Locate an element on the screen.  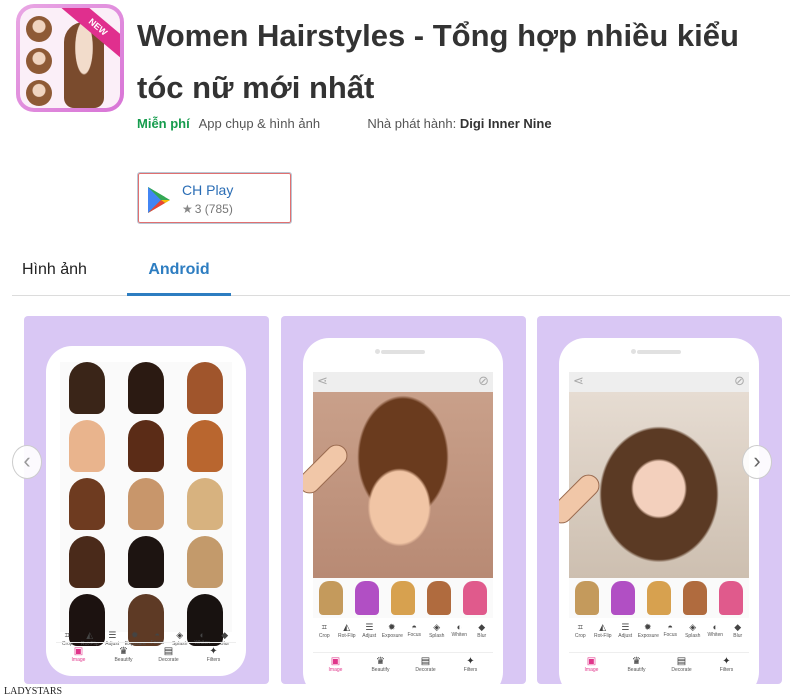
category-link: App chụp & hình ảnh is located at coordinates (259, 123).